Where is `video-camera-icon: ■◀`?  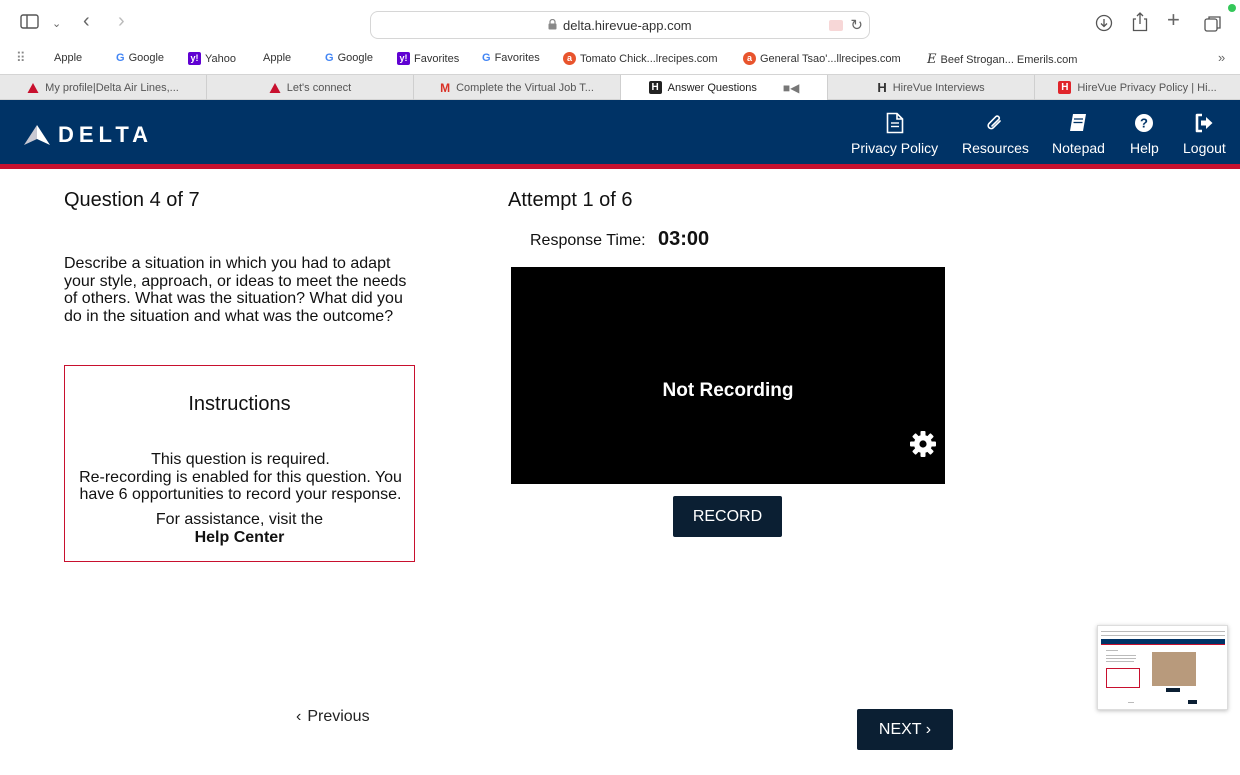 video-camera-icon: ■◀ is located at coordinates (791, 87).